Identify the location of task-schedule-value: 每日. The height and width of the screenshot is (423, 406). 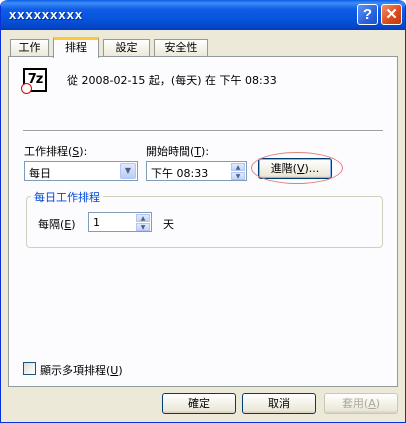
(40, 173).